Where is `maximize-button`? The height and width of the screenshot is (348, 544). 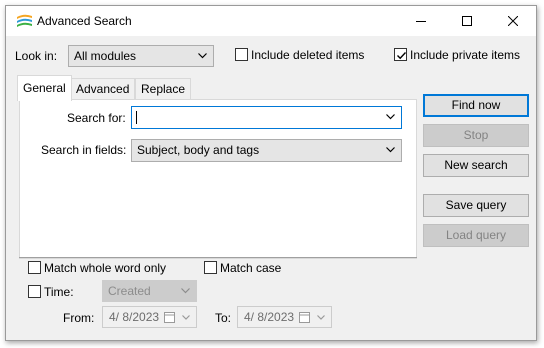 maximize-button is located at coordinates (467, 21).